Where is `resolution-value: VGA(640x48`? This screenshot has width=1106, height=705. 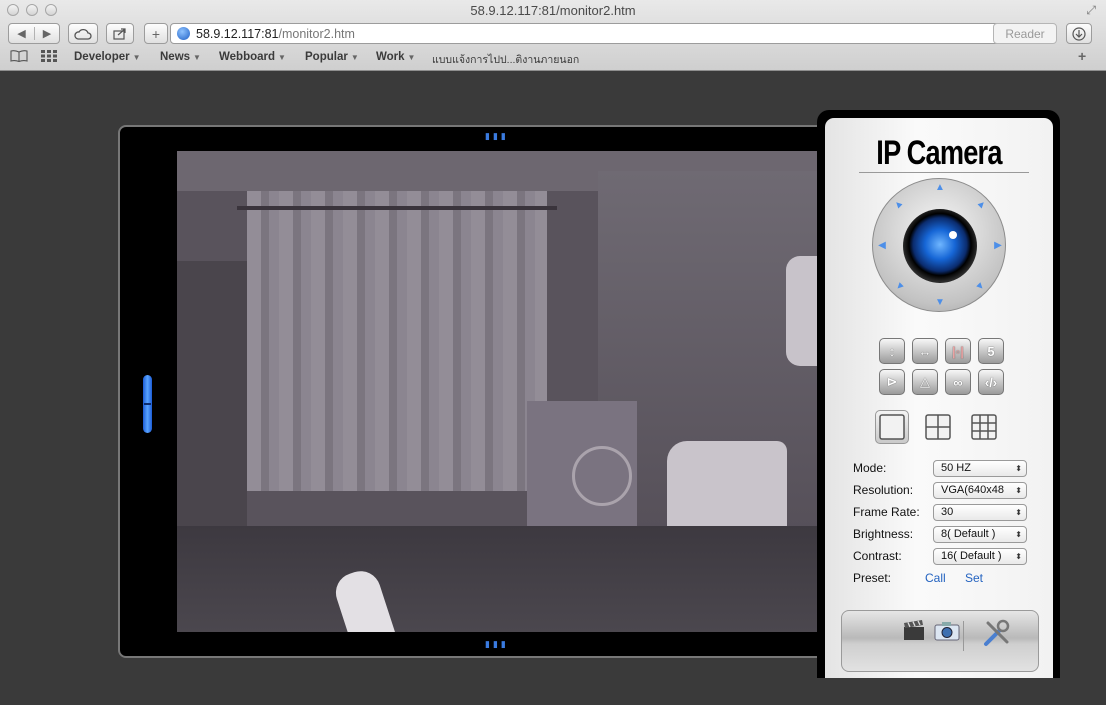
resolution-value: VGA(640x48 is located at coordinates (972, 489).